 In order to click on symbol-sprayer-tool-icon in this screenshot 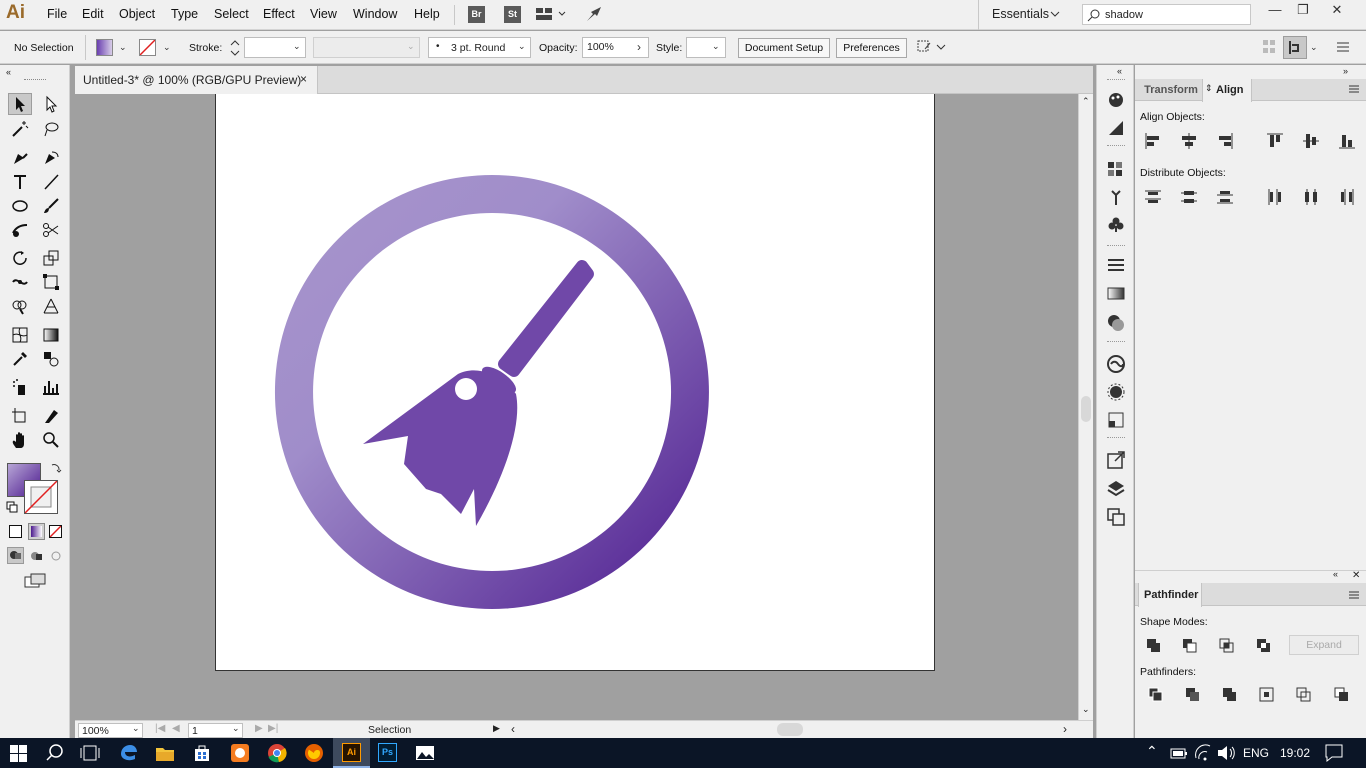, I will do `click(20, 387)`.